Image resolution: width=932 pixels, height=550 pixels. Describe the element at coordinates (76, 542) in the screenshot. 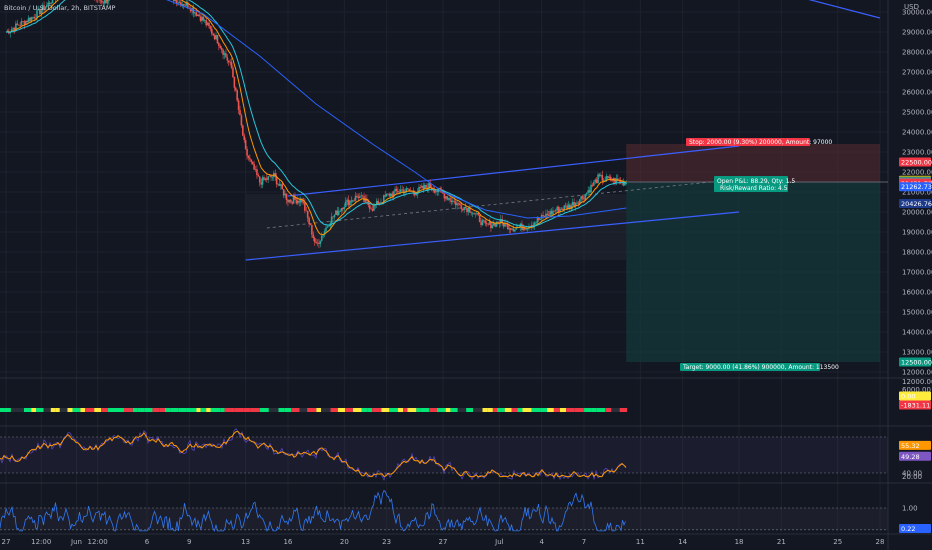

I see `time-tick-label: Jun` at that location.